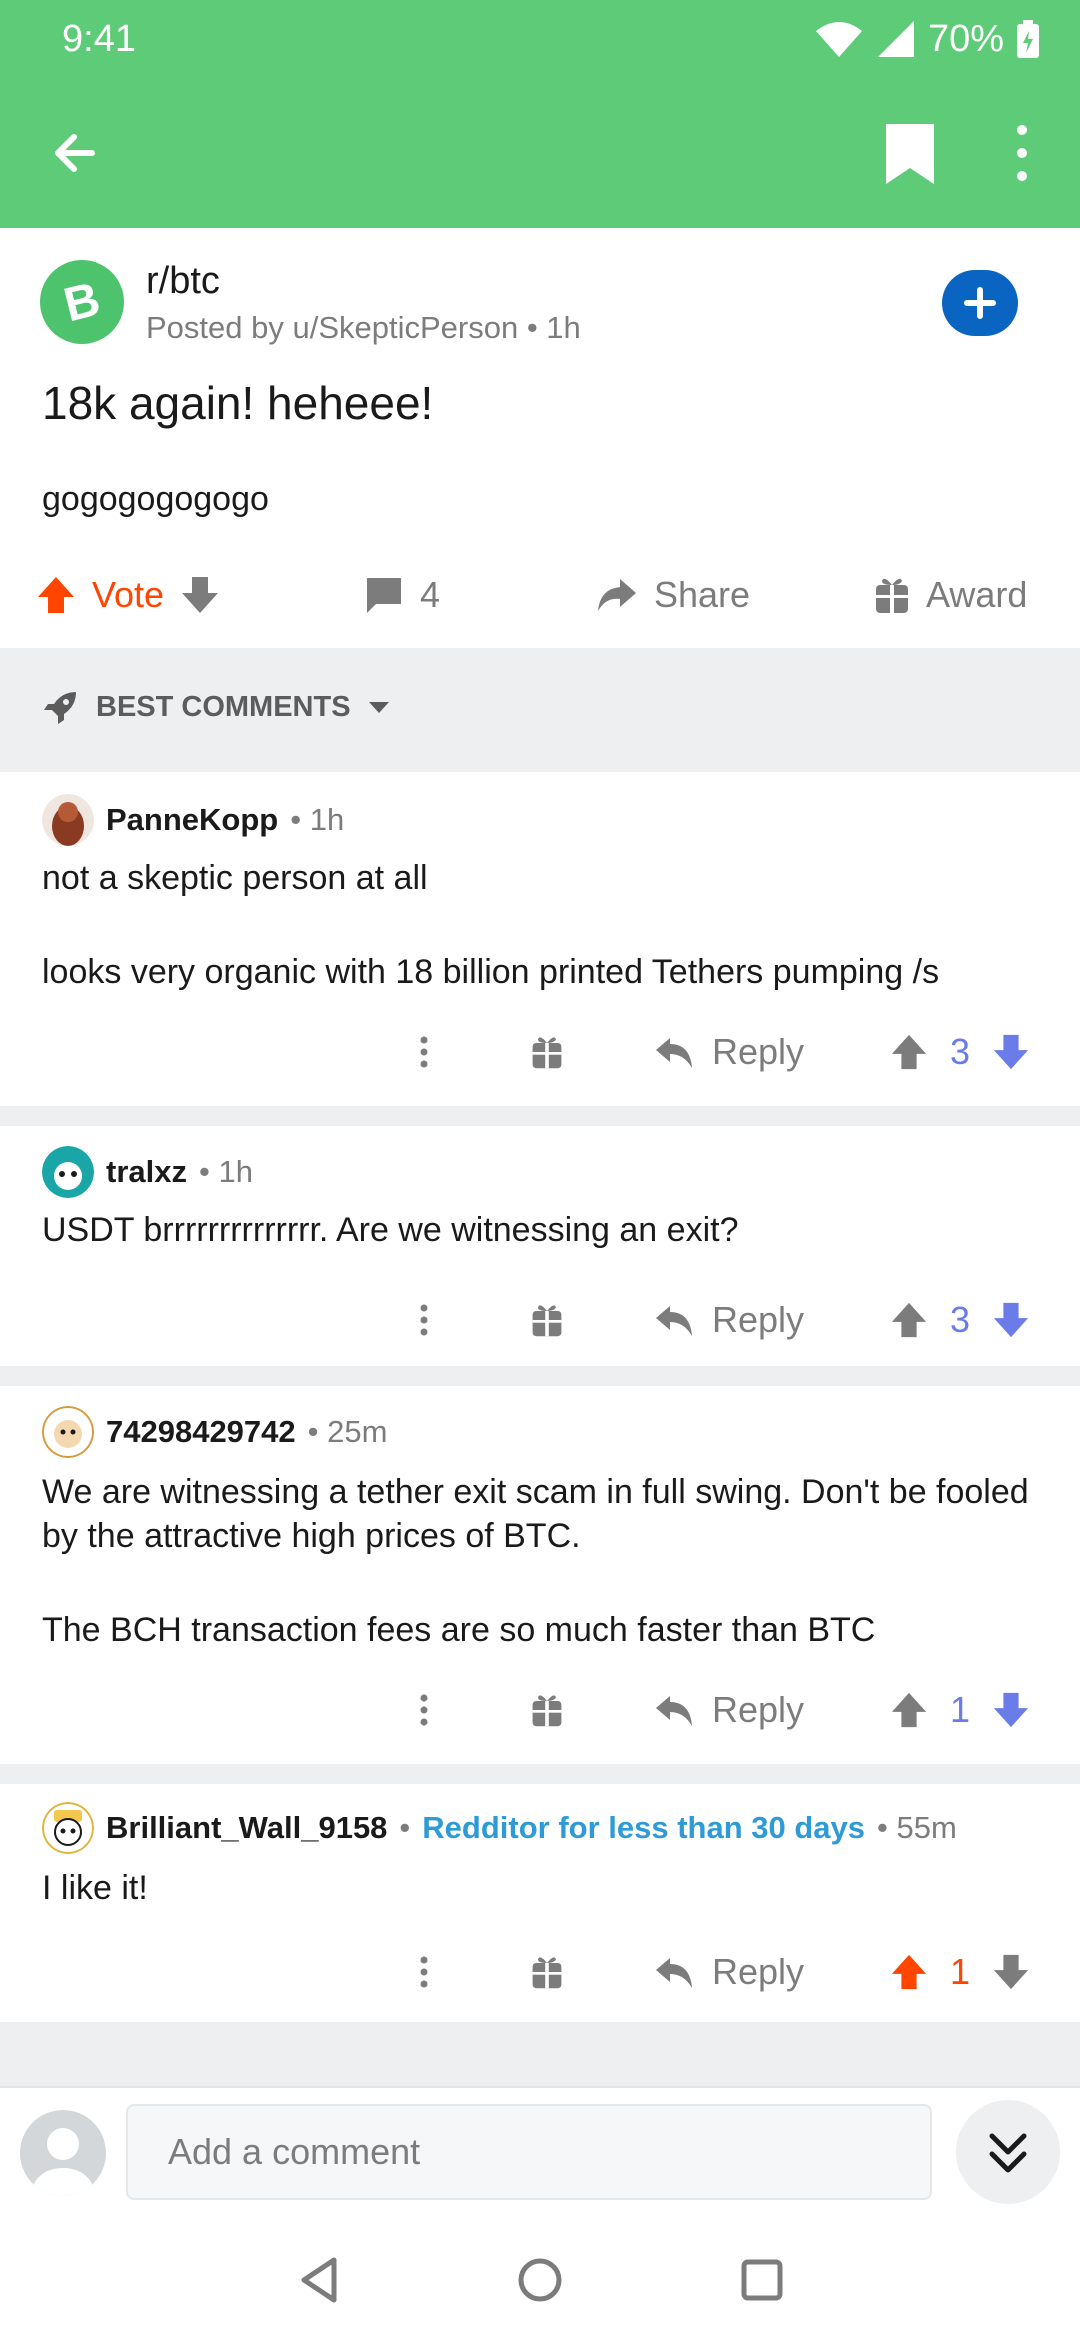  I want to click on sort-selector: BEST COMMENTS, so click(216, 707).